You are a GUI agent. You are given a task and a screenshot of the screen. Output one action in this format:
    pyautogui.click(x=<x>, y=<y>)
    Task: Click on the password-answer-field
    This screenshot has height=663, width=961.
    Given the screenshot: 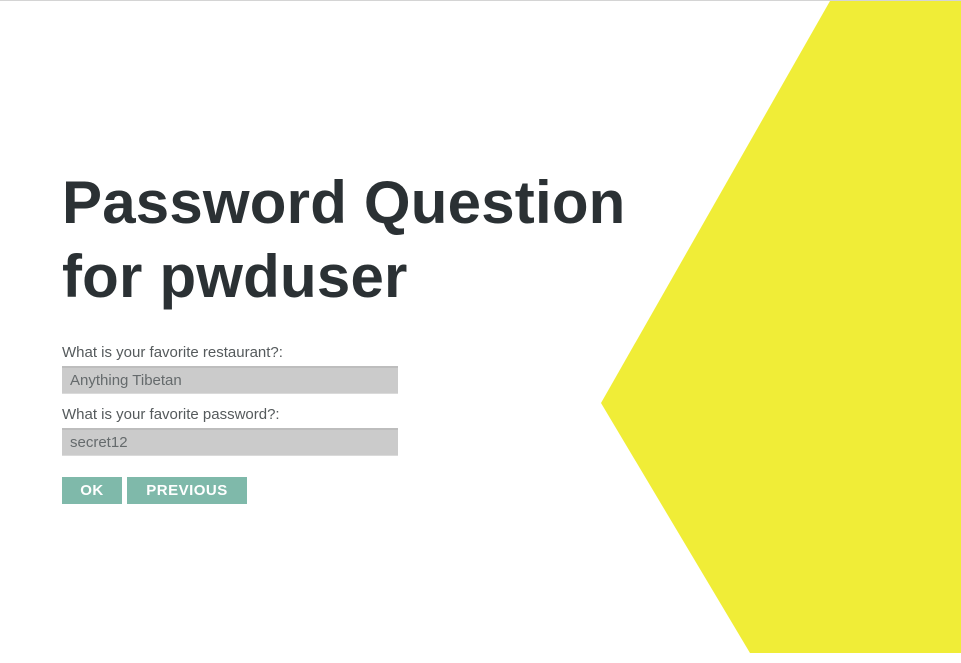 What is the action you would take?
    pyautogui.click(x=230, y=442)
    